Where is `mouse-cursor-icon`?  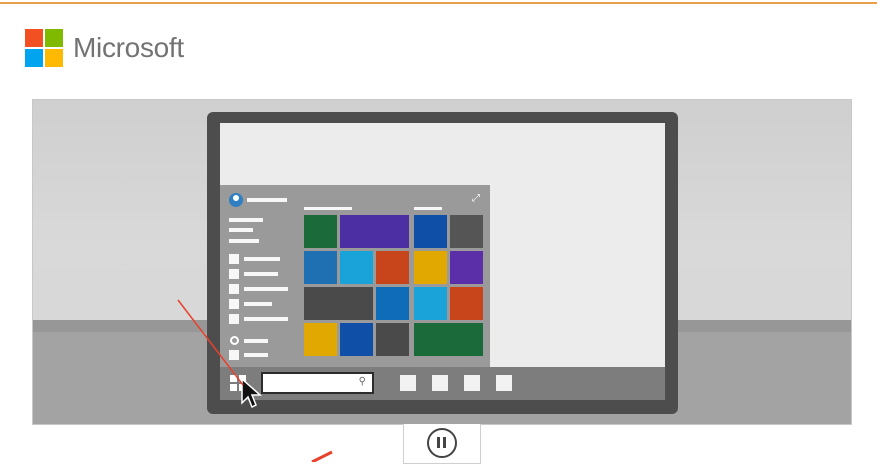
mouse-cursor-icon is located at coordinates (251, 393).